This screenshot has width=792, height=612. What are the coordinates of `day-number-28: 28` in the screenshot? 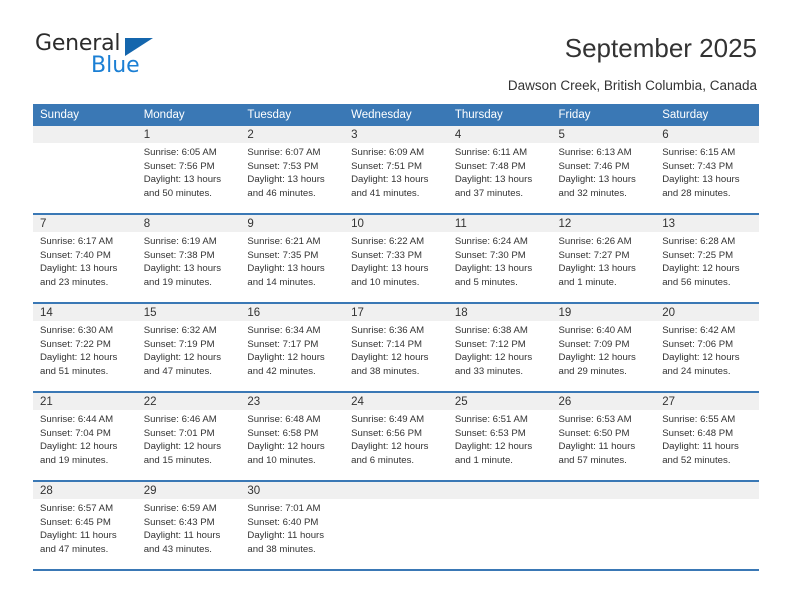 It's located at (85, 490).